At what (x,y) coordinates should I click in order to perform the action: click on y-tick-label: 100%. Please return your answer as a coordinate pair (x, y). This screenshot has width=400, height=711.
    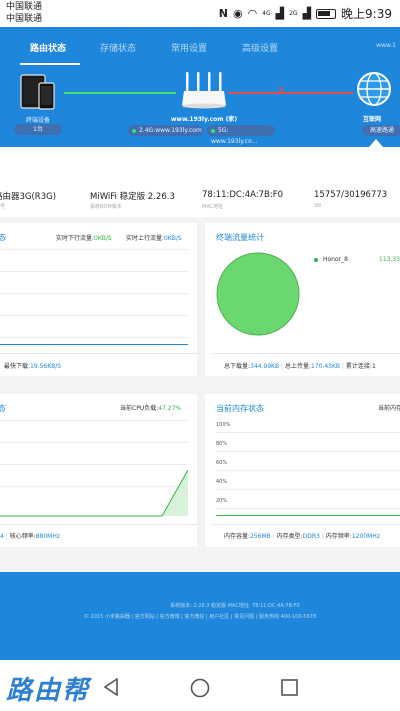
    Looking at the image, I should click on (223, 425).